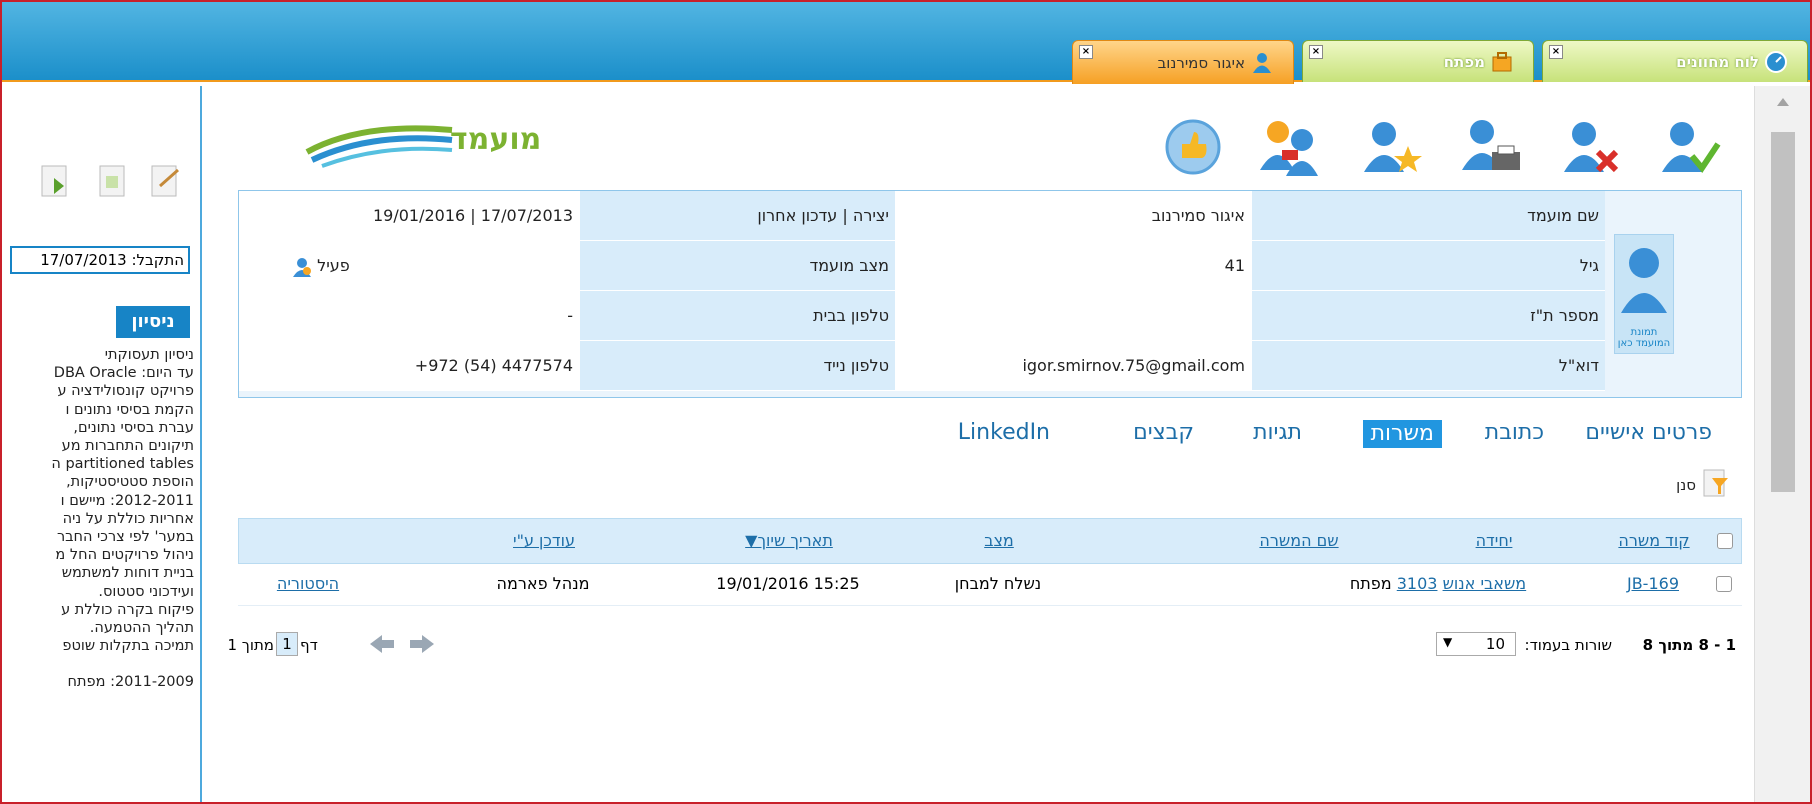  What do you see at coordinates (737, 216) in the screenshot?
I see `info-label: יצירה | עדכון אחרון` at bounding box center [737, 216].